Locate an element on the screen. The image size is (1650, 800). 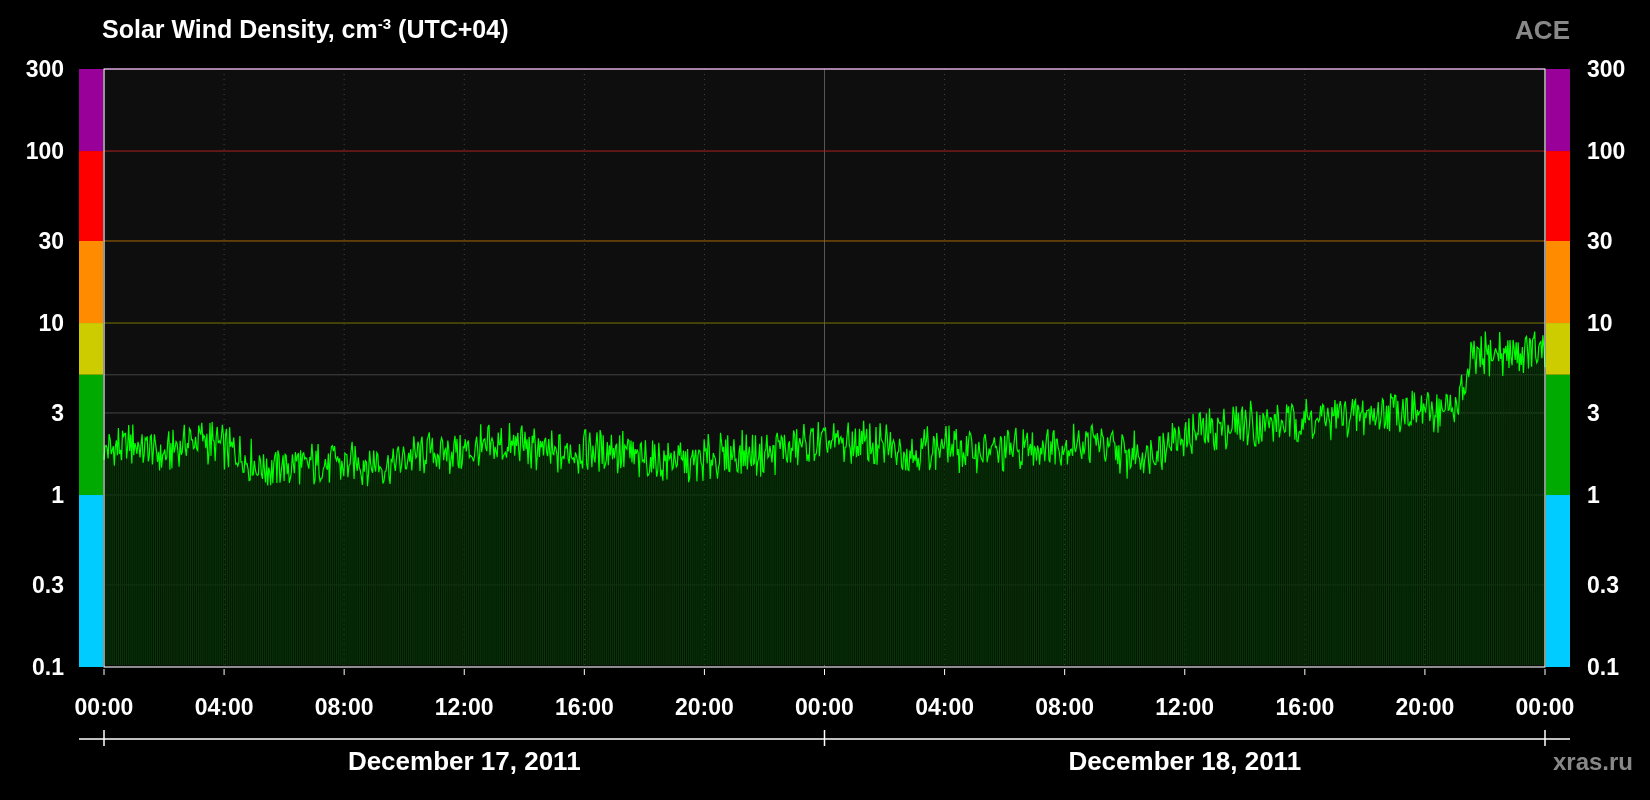
chart-title: Solar Wind Density, cm$^{-3}$ (UTC+04) is located at coordinates (305, 30).